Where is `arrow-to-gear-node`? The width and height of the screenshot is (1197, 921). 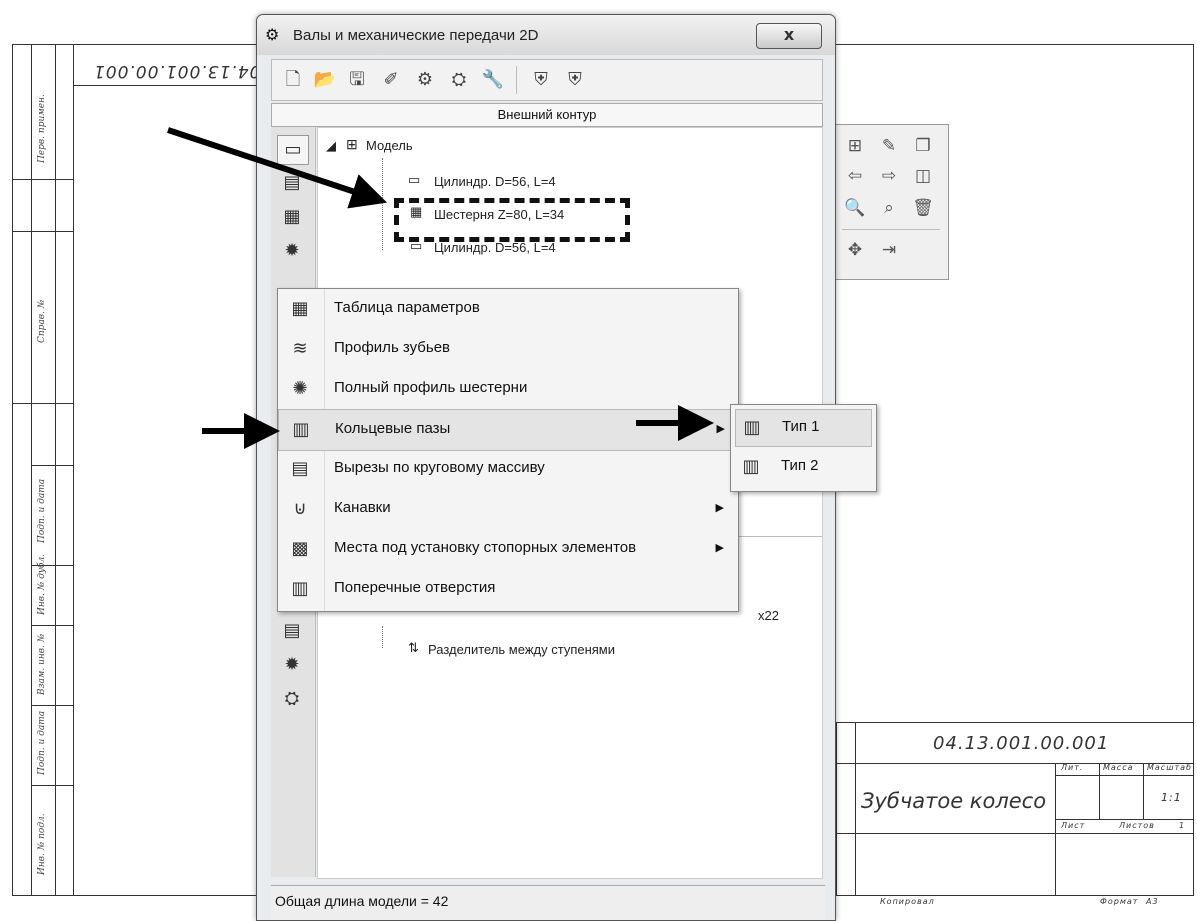
arrow-to-gear-node is located at coordinates (277, 168).